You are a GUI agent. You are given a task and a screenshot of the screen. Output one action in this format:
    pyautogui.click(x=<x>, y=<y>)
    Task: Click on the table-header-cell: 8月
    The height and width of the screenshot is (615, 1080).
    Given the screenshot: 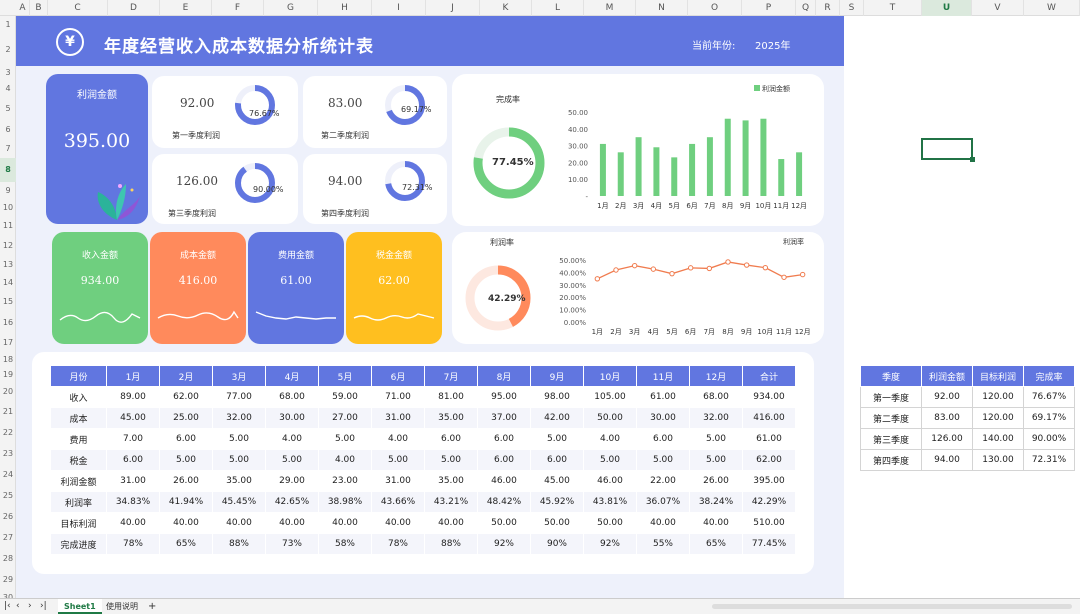 What is the action you would take?
    pyautogui.click(x=504, y=376)
    